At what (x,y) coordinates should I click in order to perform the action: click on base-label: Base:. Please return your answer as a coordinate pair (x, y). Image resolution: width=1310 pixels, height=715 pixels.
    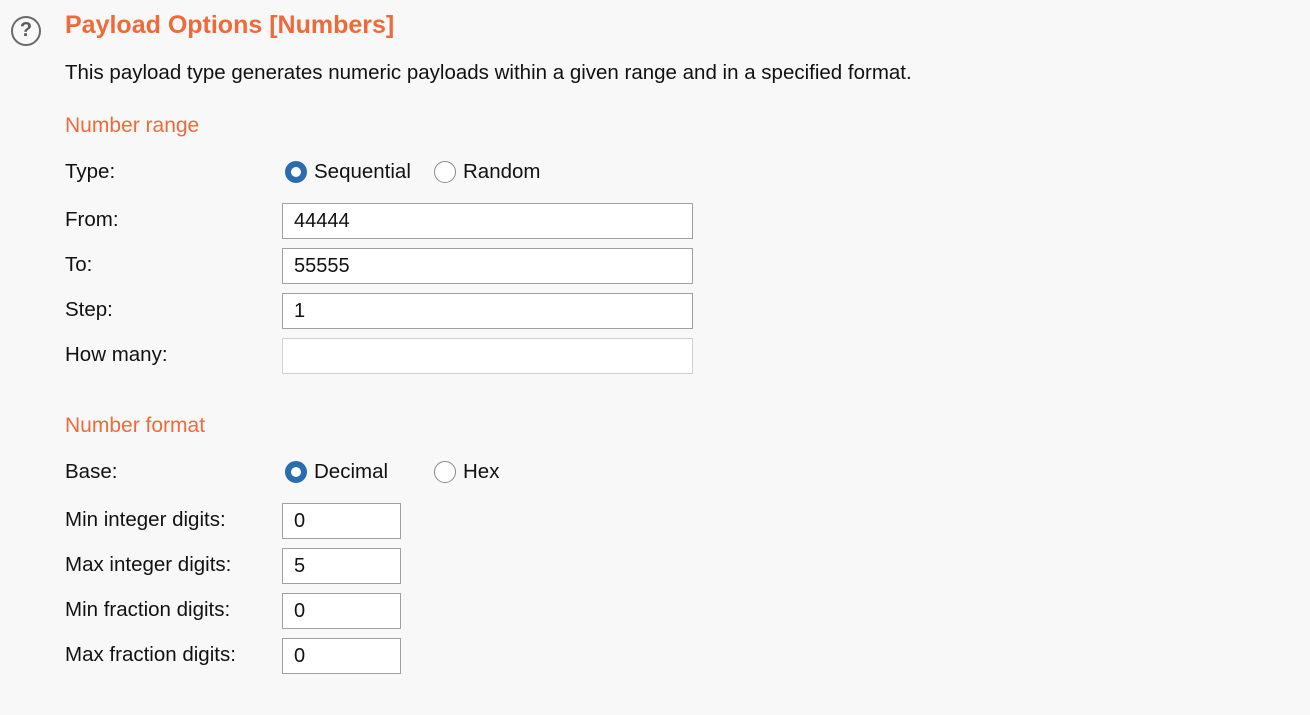
    Looking at the image, I should click on (91, 471).